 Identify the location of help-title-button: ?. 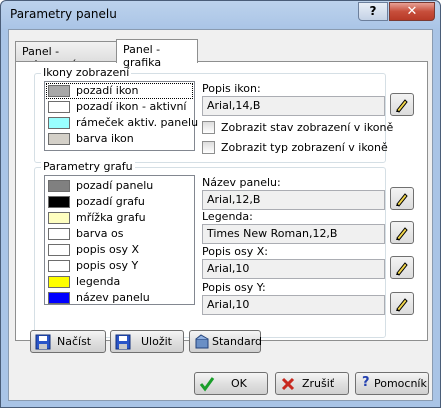
(373, 11).